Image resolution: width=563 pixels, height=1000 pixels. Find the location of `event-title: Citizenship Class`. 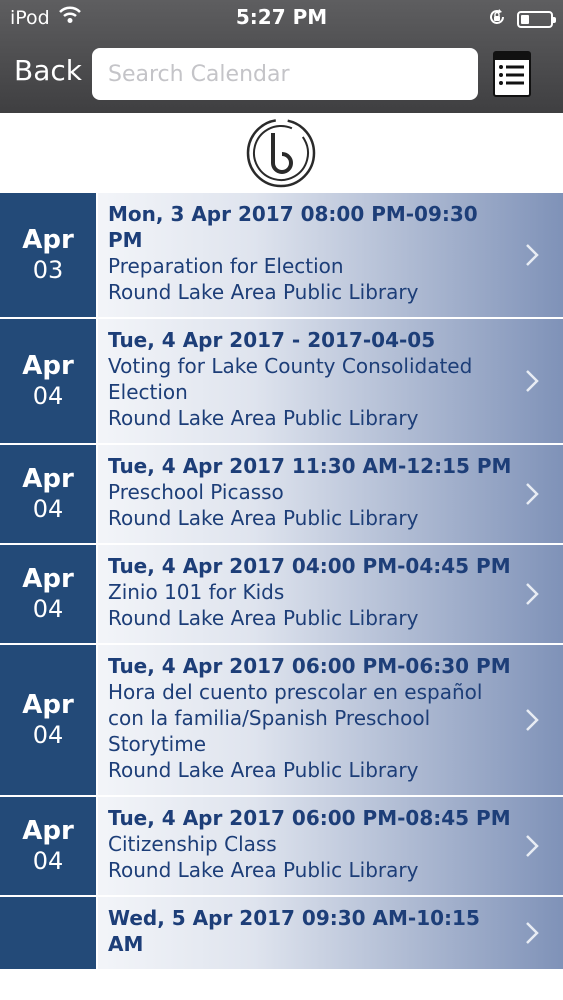

event-title: Citizenship Class is located at coordinates (192, 844).